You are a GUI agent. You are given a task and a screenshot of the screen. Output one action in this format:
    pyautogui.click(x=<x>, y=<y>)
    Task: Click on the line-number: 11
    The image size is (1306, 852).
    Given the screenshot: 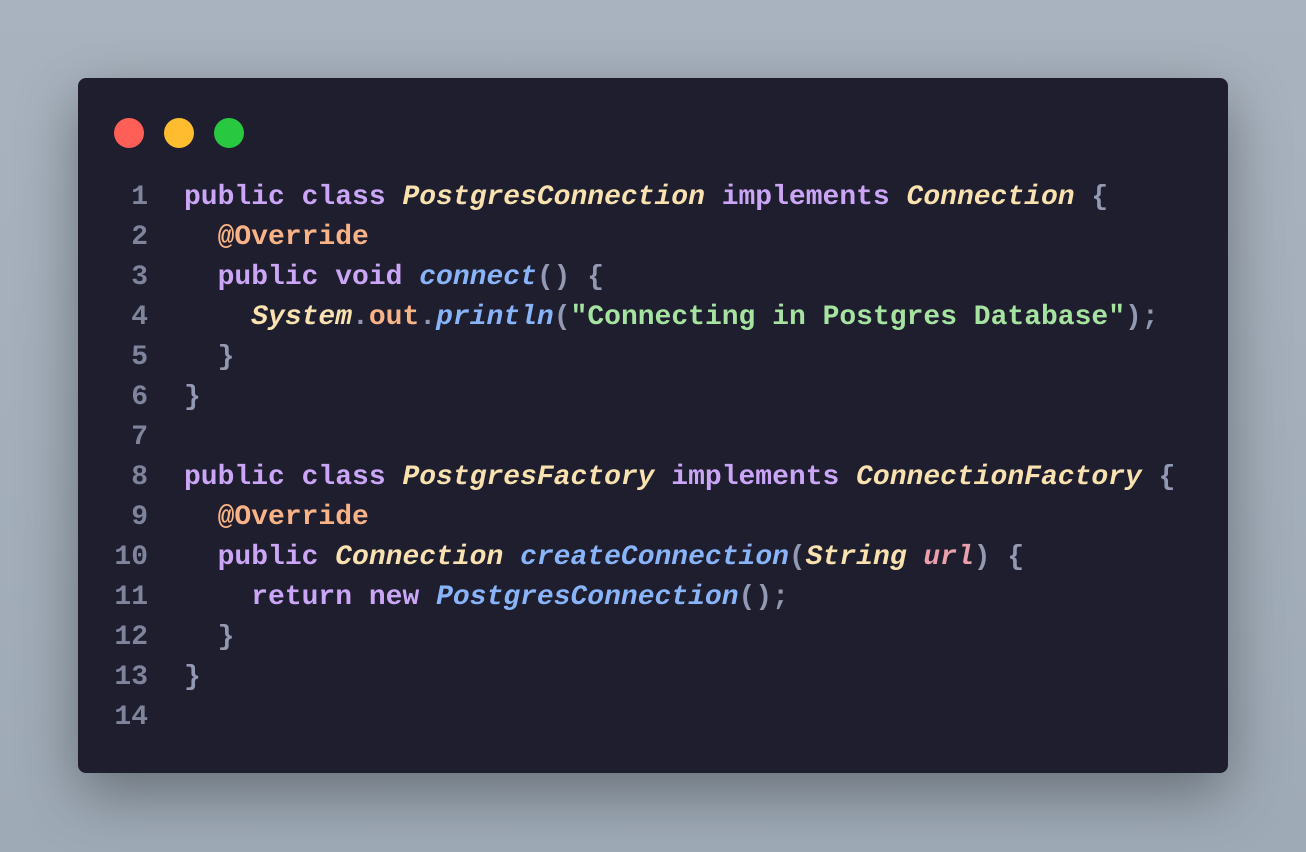 What is the action you would take?
    pyautogui.click(x=131, y=597)
    